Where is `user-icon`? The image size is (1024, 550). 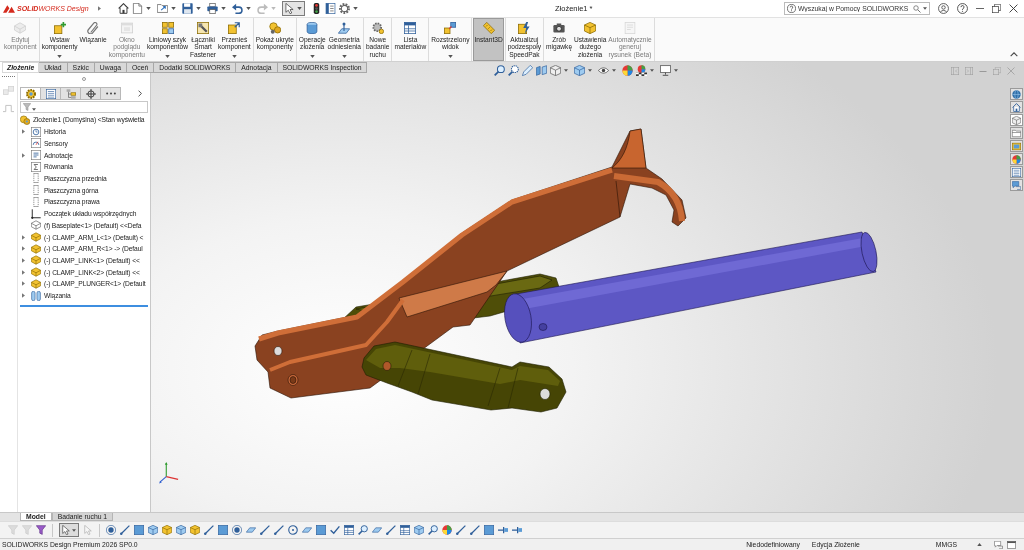
user-icon is located at coordinates (943, 8).